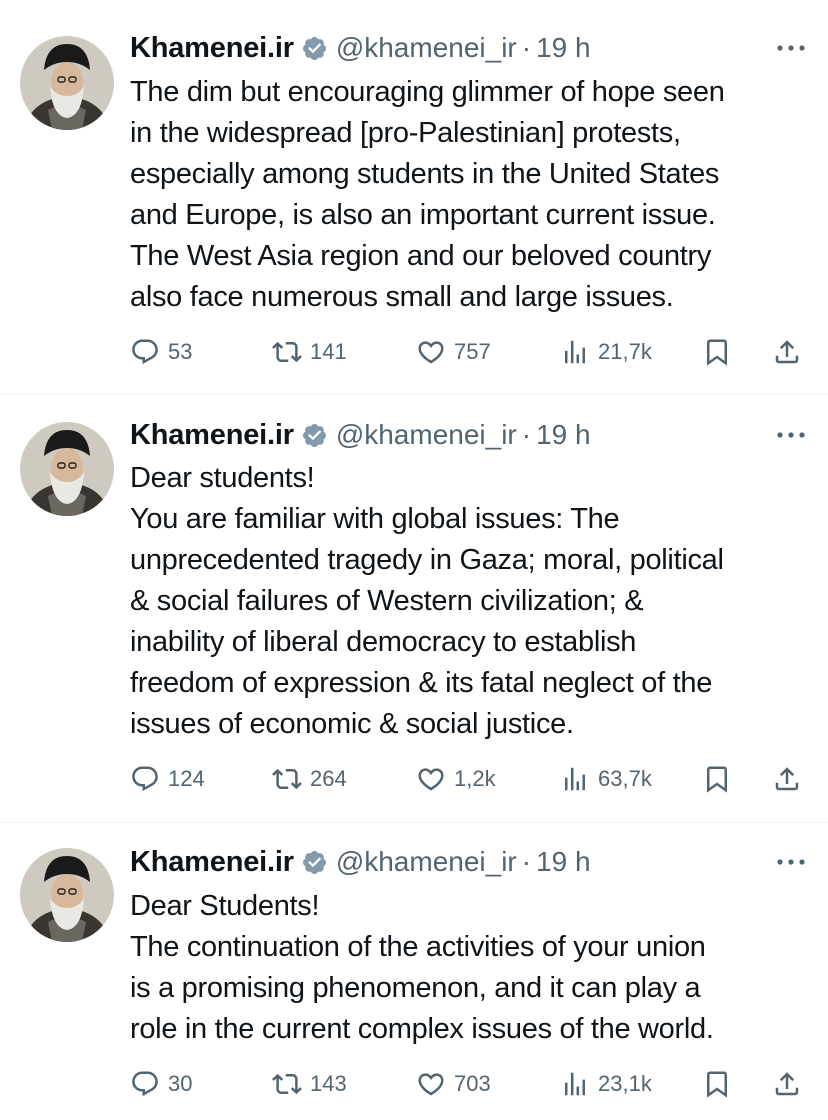  I want to click on retweet-button: 141, so click(309, 352).